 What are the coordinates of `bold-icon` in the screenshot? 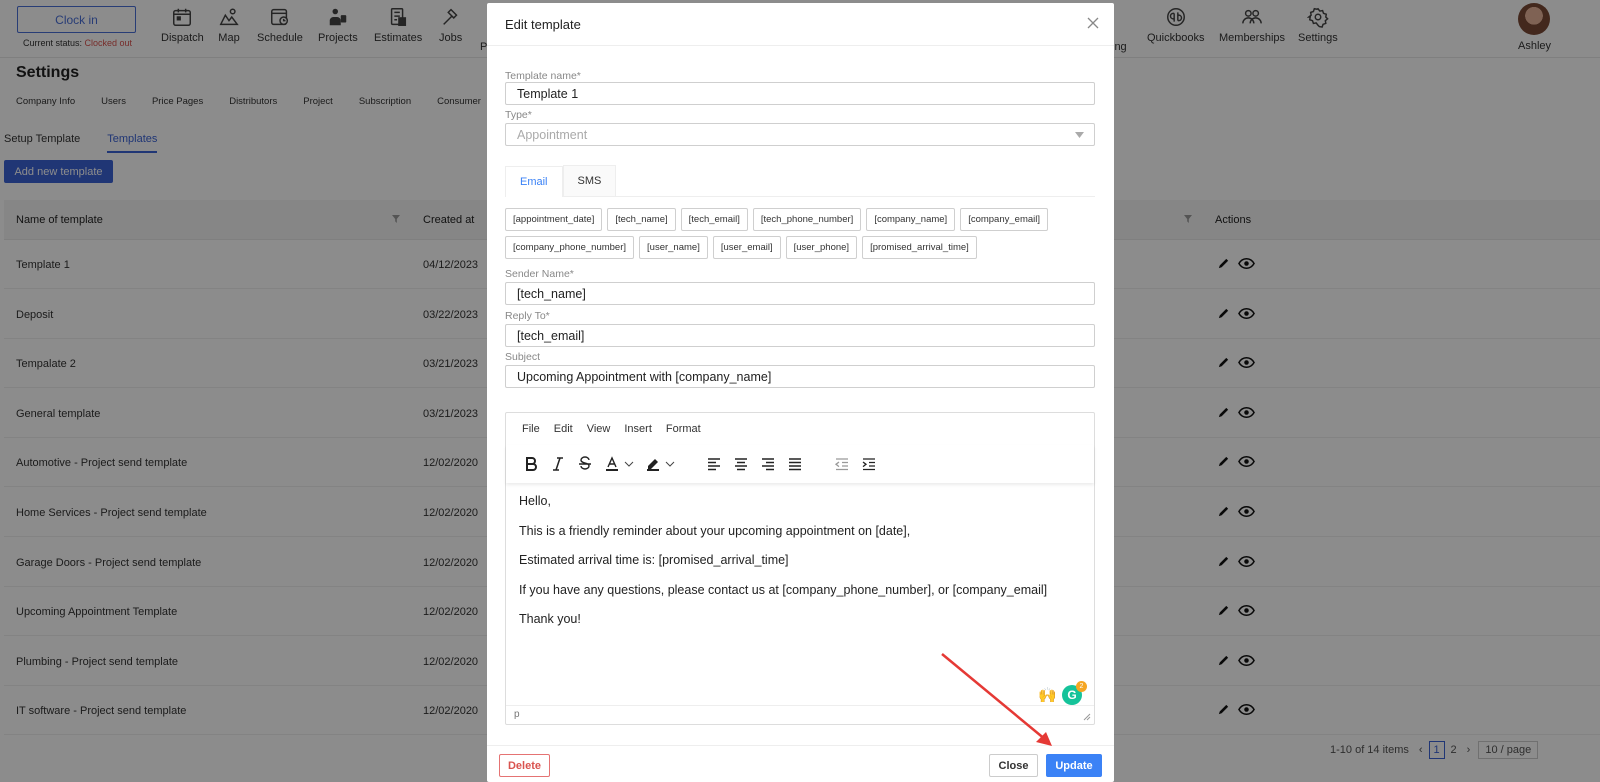 It's located at (531, 464).